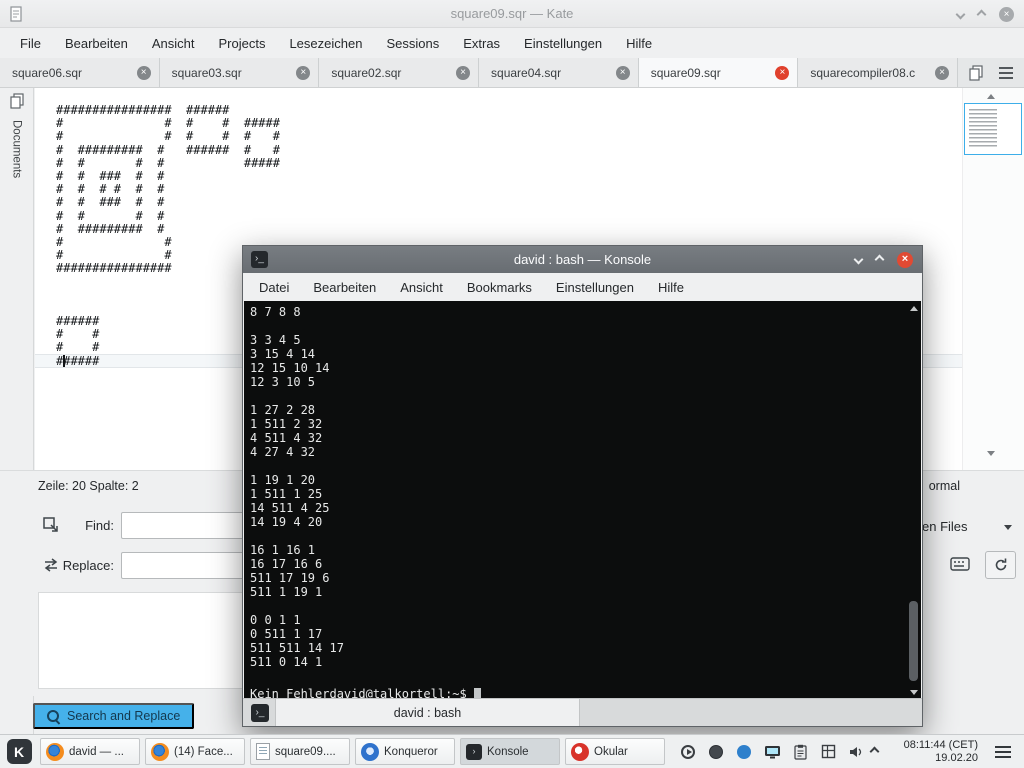  I want to click on documents-label: Documents, so click(16, 149).